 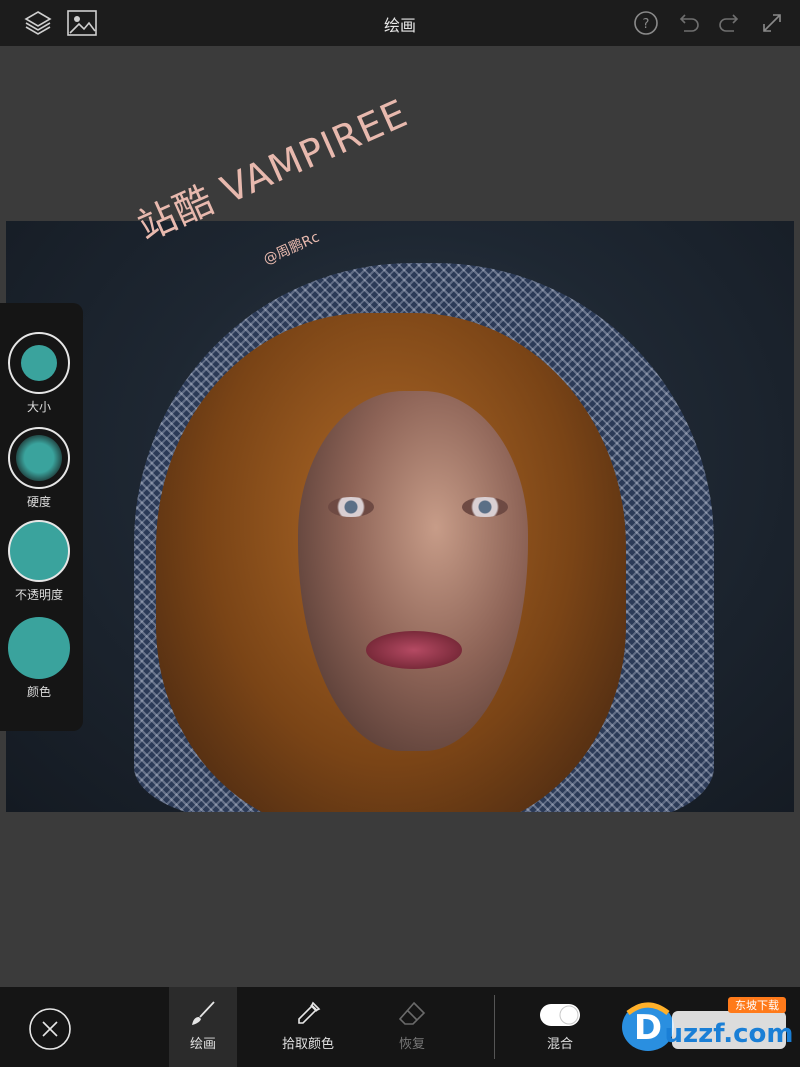 What do you see at coordinates (351, 507) in the screenshot?
I see `photo-eye-left` at bounding box center [351, 507].